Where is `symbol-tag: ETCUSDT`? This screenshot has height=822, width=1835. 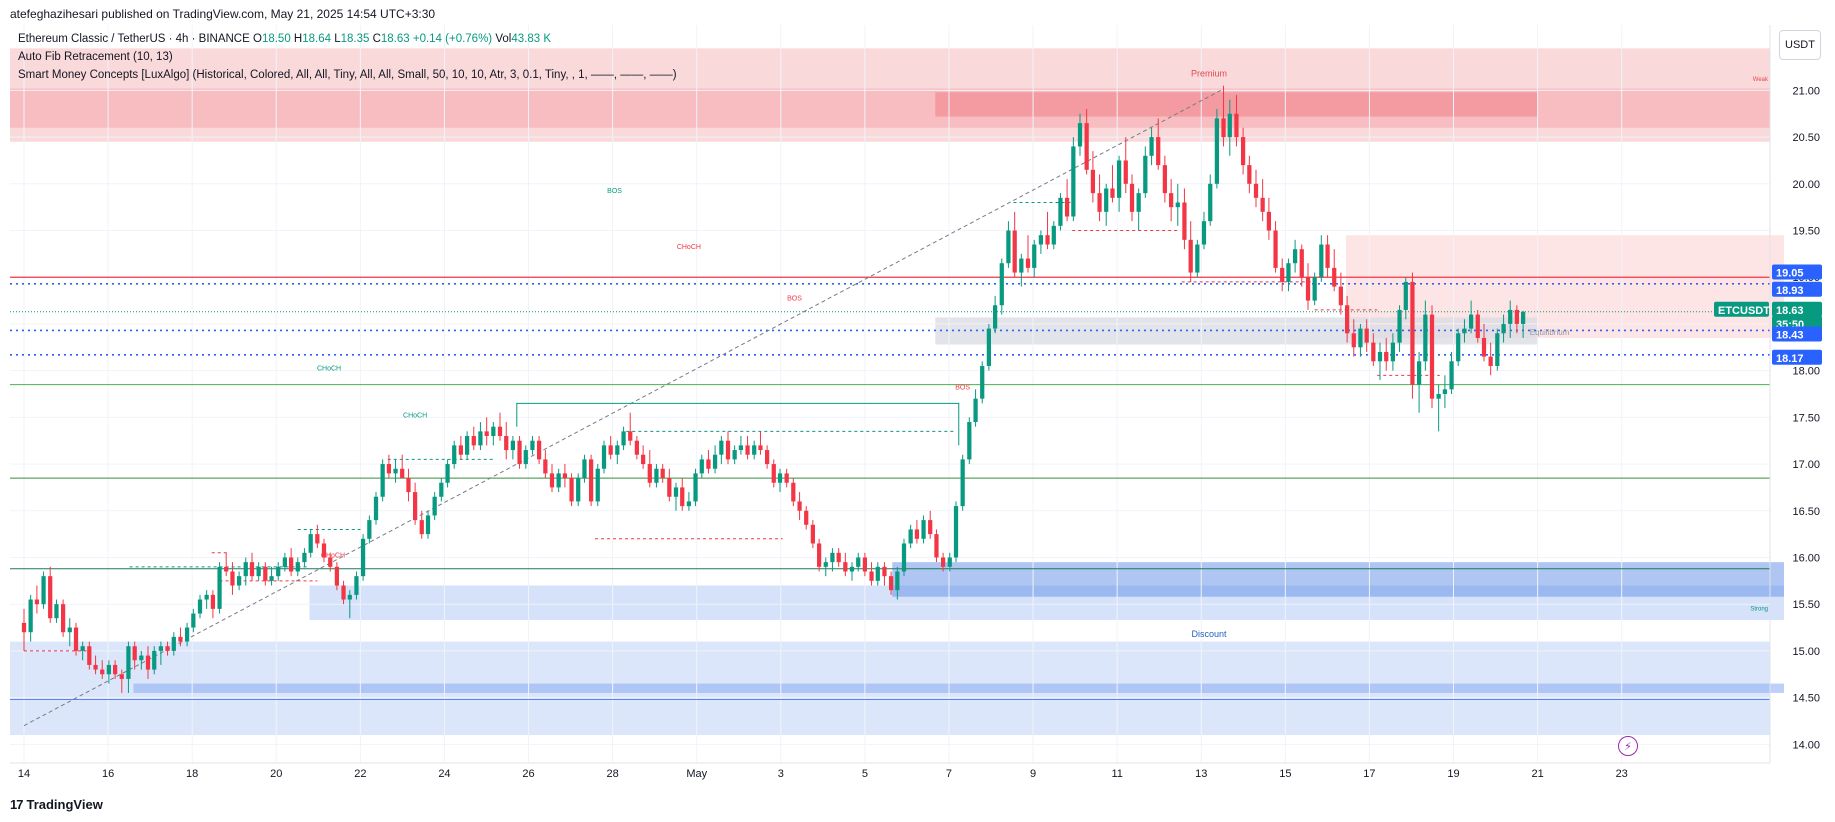 symbol-tag: ETCUSDT is located at coordinates (1744, 311).